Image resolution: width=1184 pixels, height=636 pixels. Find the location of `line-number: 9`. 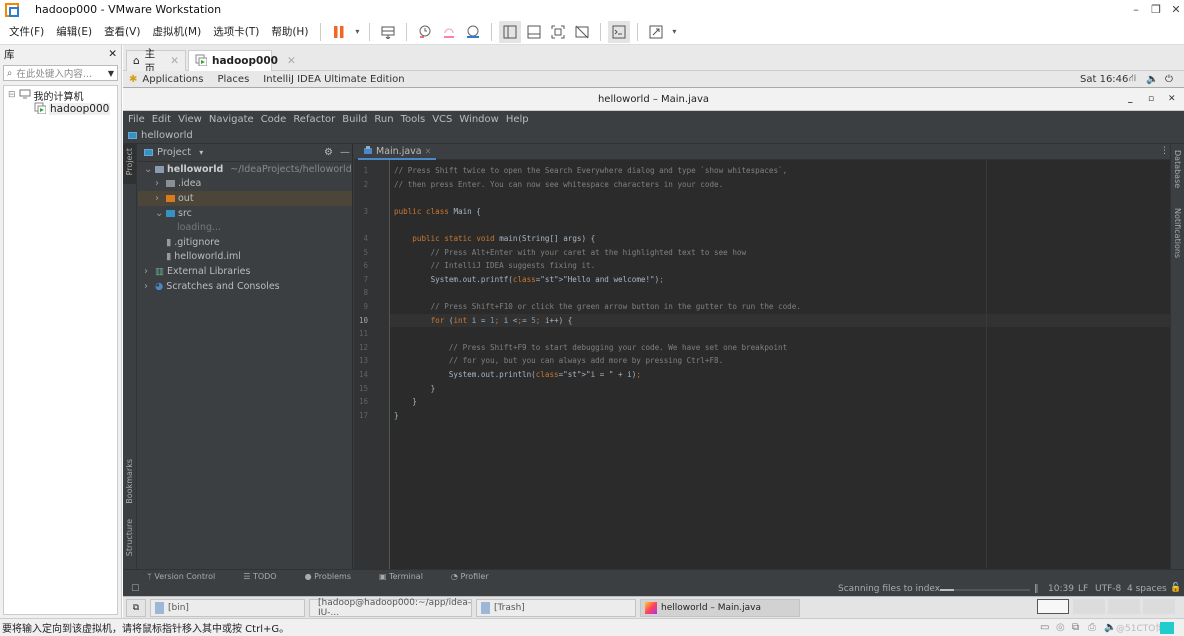

line-number: 9 is located at coordinates (361, 306).